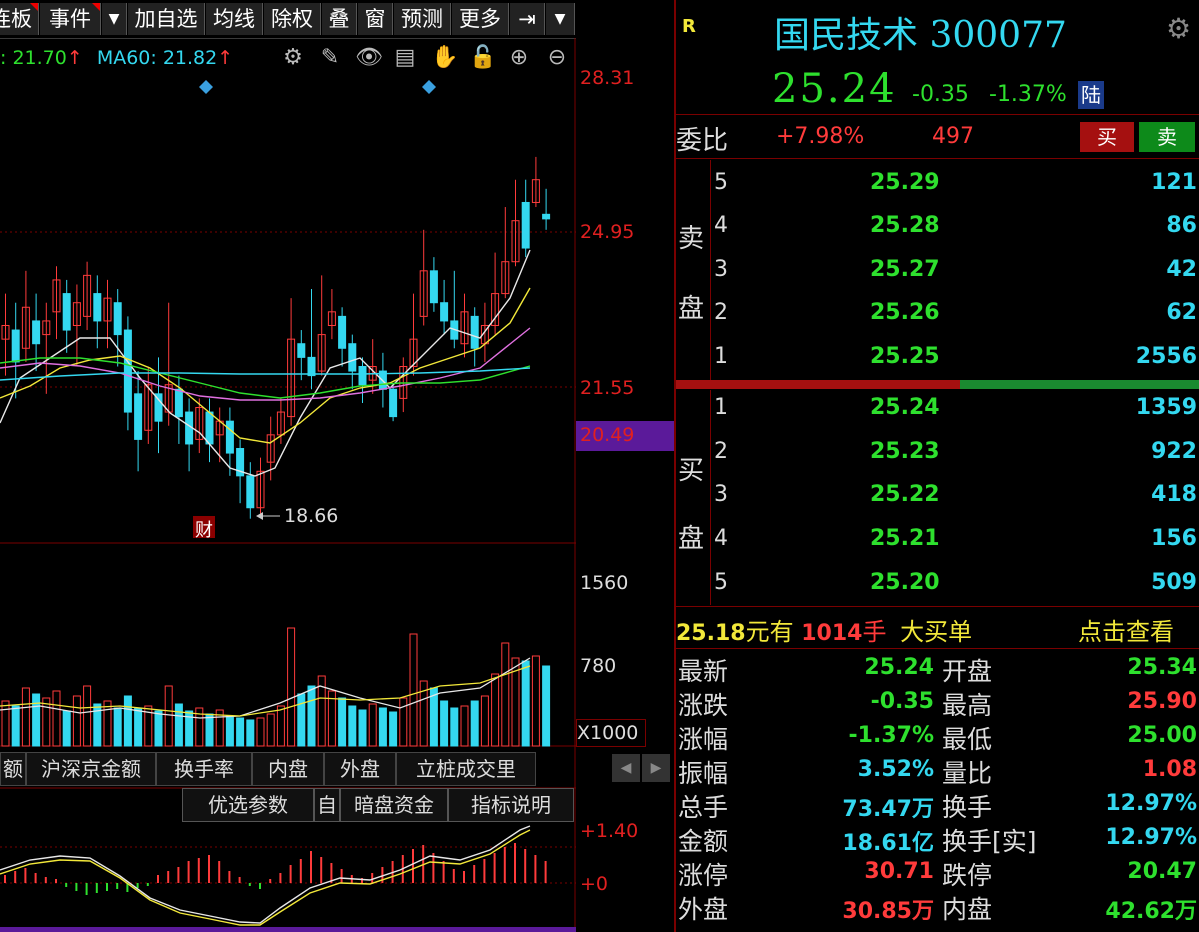  I want to click on sell-side-label-1: 卖, so click(691, 239).